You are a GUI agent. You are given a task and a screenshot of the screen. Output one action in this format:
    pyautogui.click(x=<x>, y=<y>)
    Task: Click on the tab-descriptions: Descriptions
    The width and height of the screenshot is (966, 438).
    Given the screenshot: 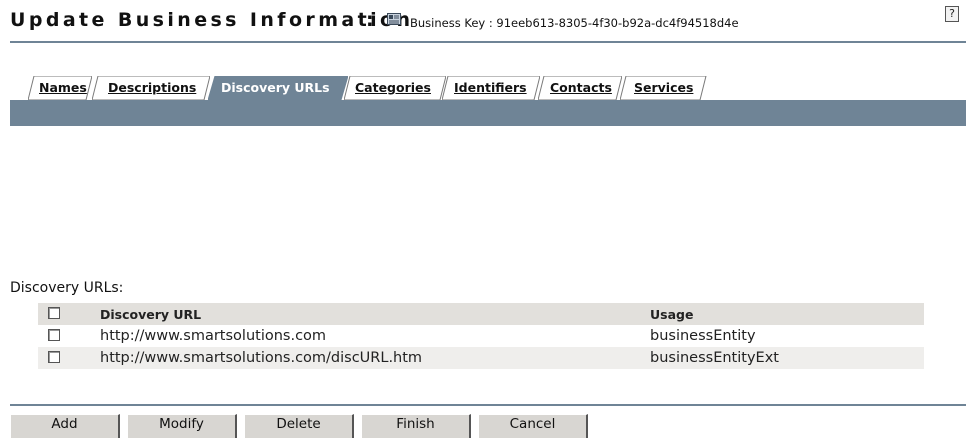 What is the action you would take?
    pyautogui.click(x=151, y=88)
    